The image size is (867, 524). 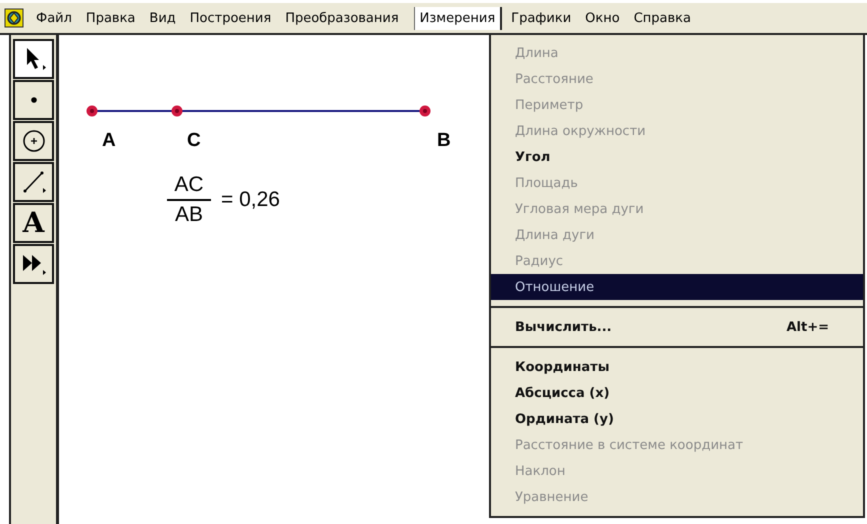 I want to click on dot-icon, so click(x=33, y=100).